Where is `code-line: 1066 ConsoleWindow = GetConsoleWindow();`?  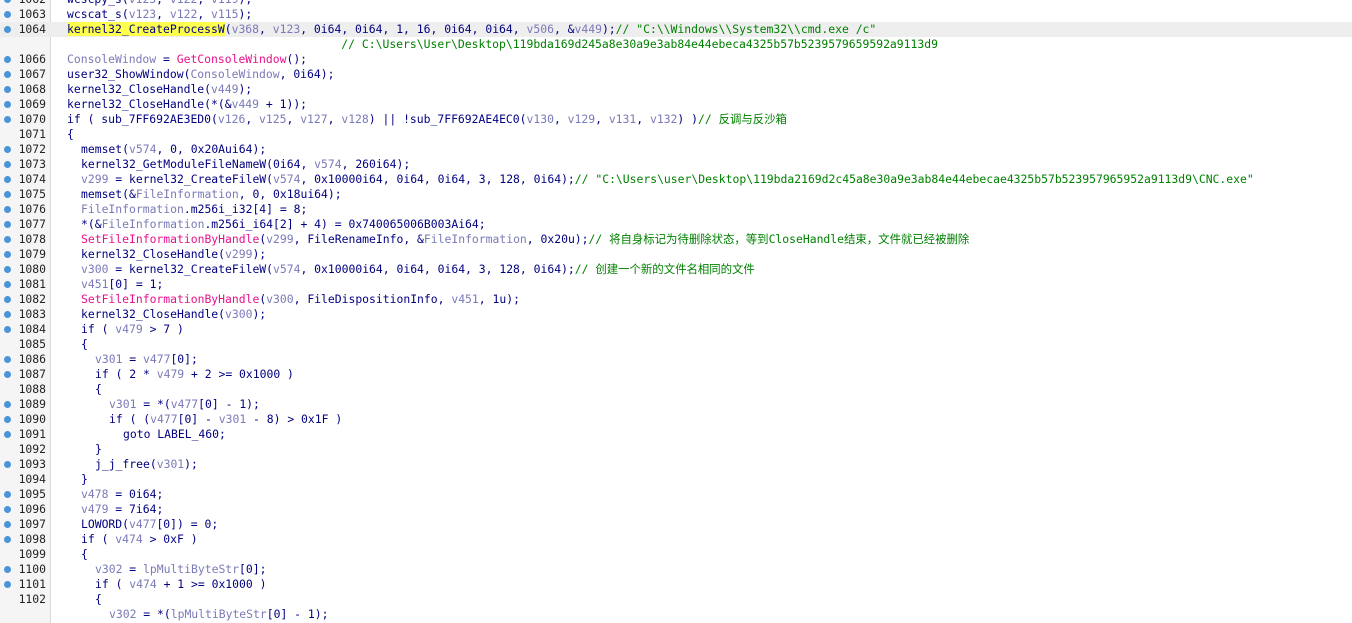
code-line: 1066 ConsoleWindow = GetConsoleWindow(); is located at coordinates (676, 59).